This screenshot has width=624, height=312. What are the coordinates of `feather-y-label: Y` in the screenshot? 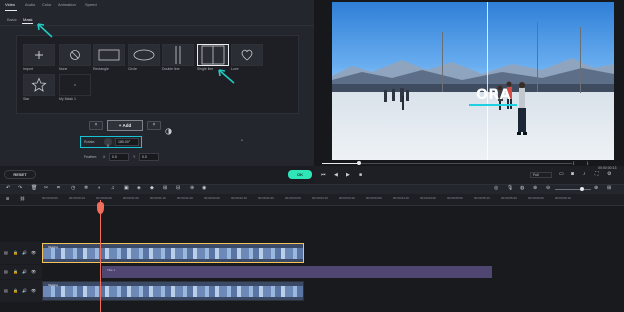 It's located at (134, 157).